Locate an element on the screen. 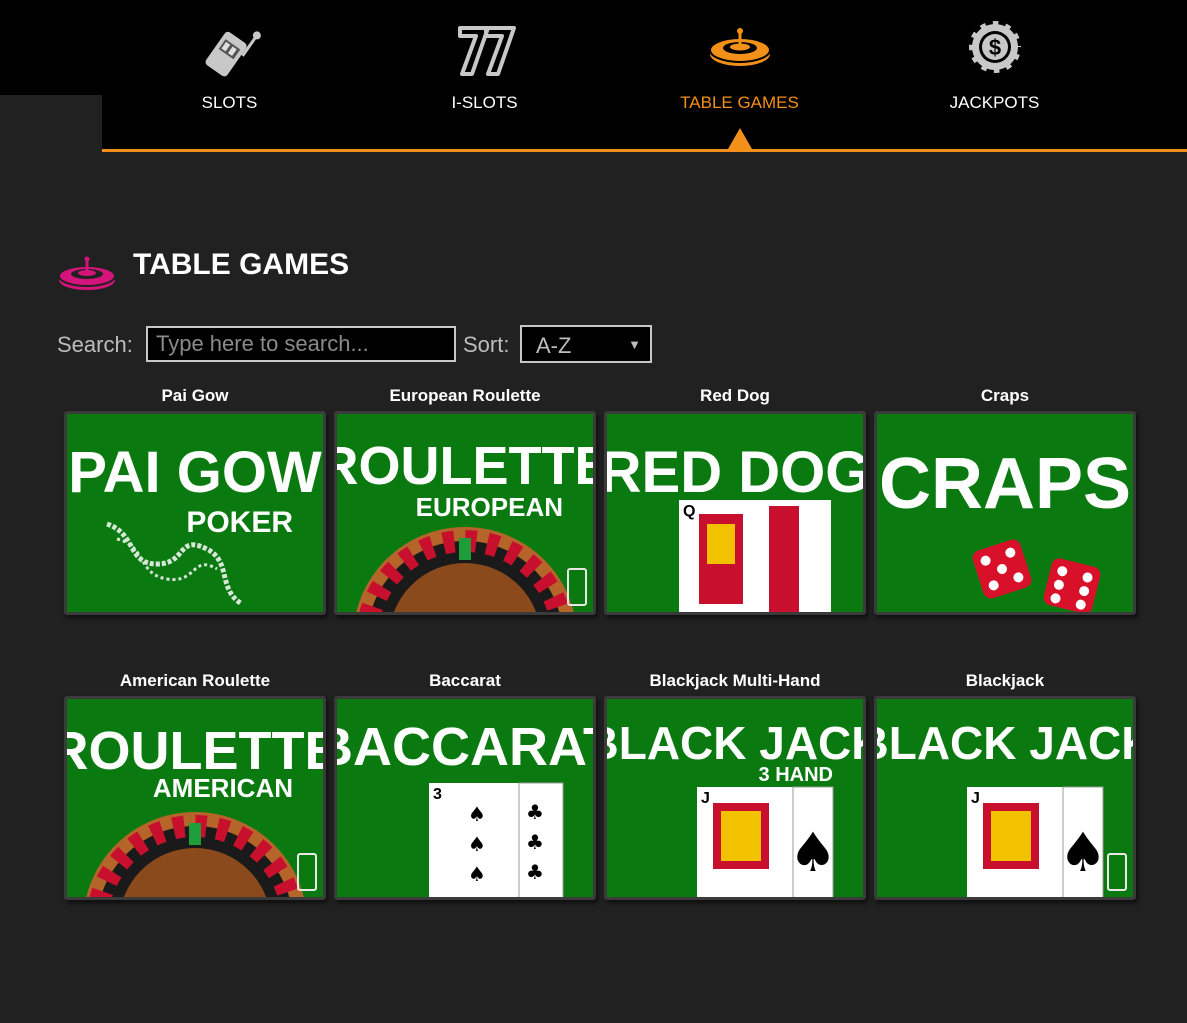 Image resolution: width=1187 pixels, height=1023 pixels. page-title: TABLE GAMES is located at coordinates (241, 264).